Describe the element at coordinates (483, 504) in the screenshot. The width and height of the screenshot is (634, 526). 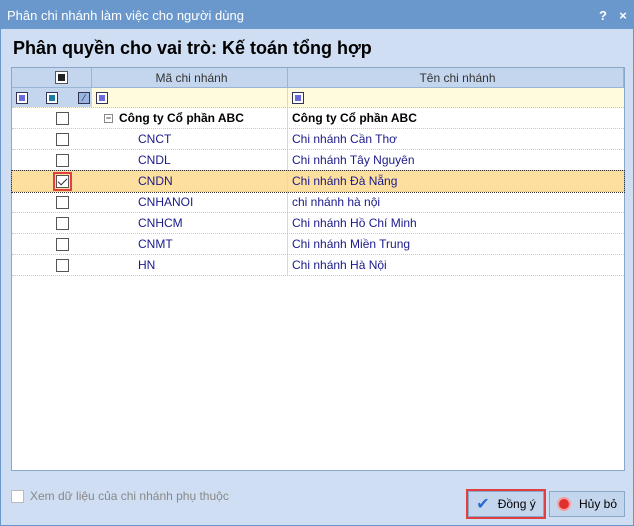
I see `check-icon: ✔` at that location.